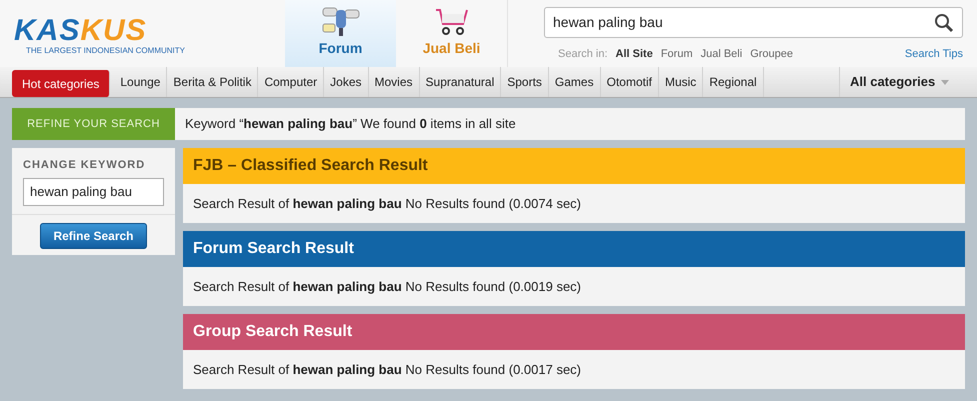  What do you see at coordinates (721, 54) in the screenshot?
I see `search-scope-option: Jual Beli` at bounding box center [721, 54].